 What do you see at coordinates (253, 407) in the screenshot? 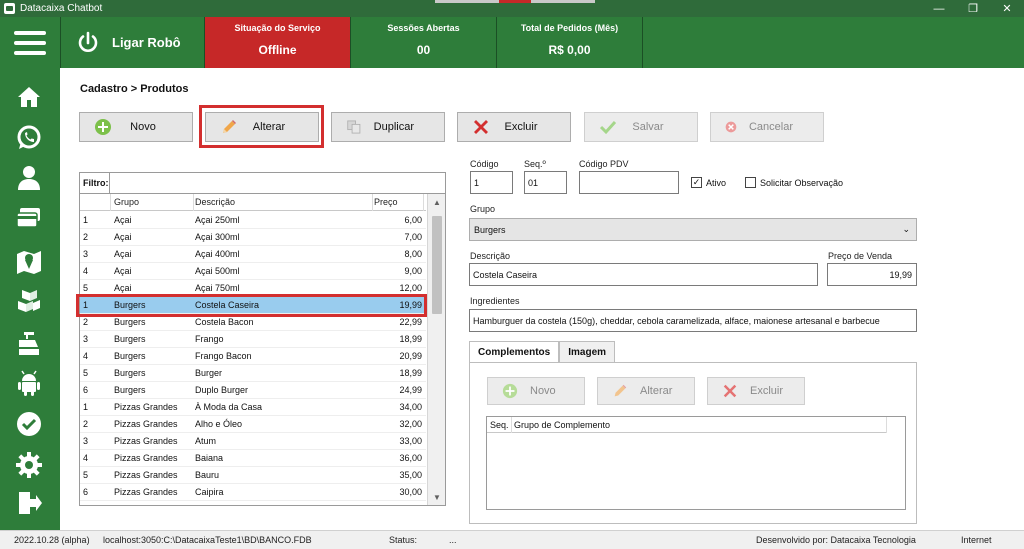
I see `table-row: 1 Pizzas Grandes À Moda da Casa 34,00` at bounding box center [253, 407].